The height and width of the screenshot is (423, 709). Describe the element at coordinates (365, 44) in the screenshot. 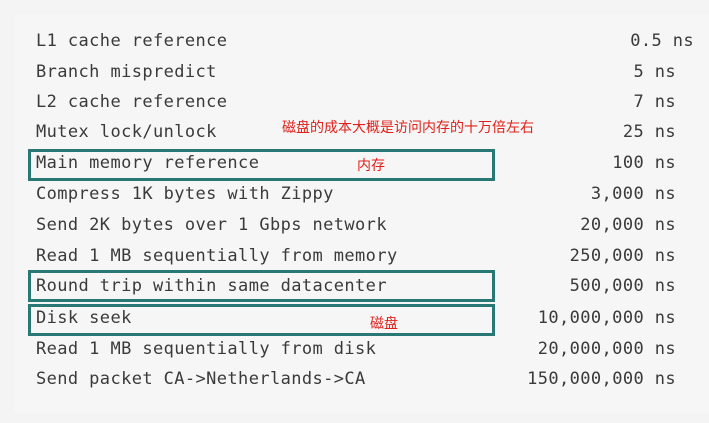

I see `table-row: L1 cache reference 0.5 ns` at that location.